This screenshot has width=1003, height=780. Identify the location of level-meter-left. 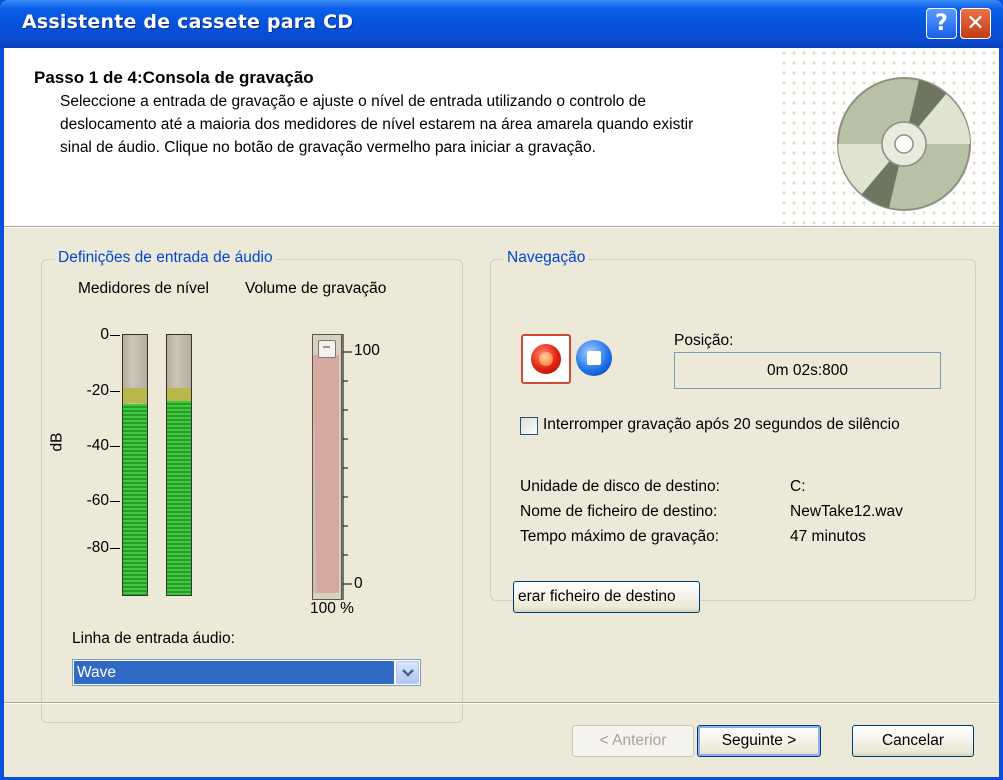
(135, 465).